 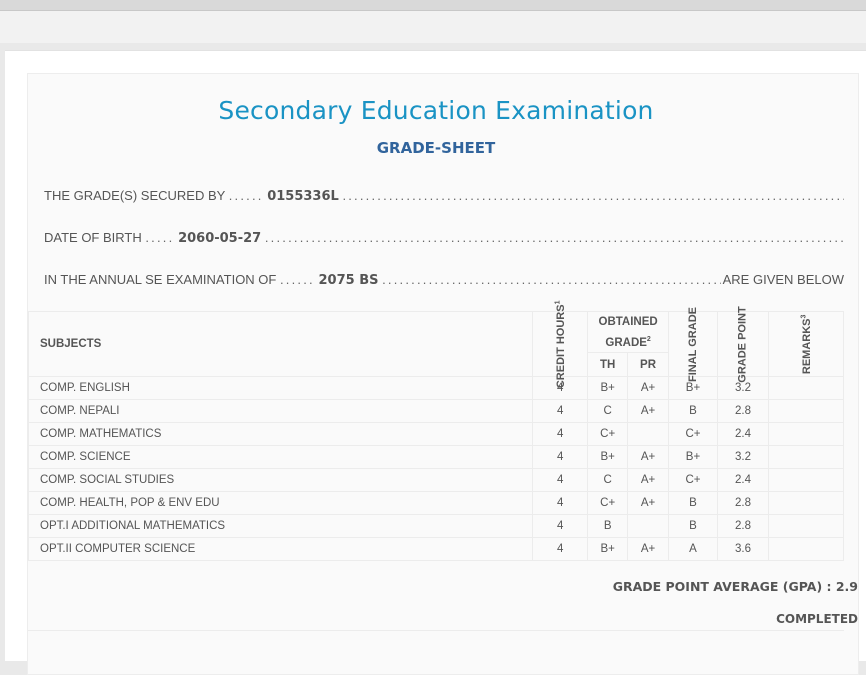 I want to click on header-pr: PR, so click(x=648, y=364).